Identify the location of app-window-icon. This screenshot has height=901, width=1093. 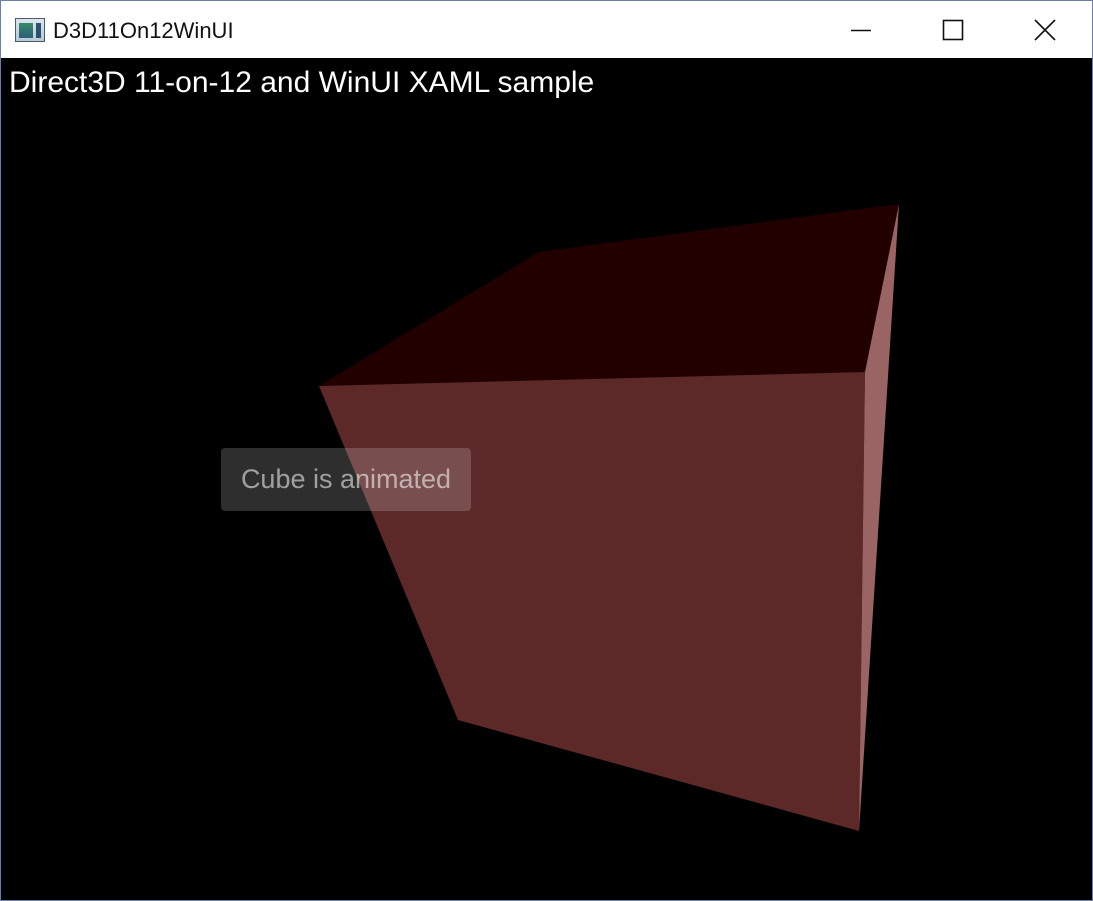
(30, 30).